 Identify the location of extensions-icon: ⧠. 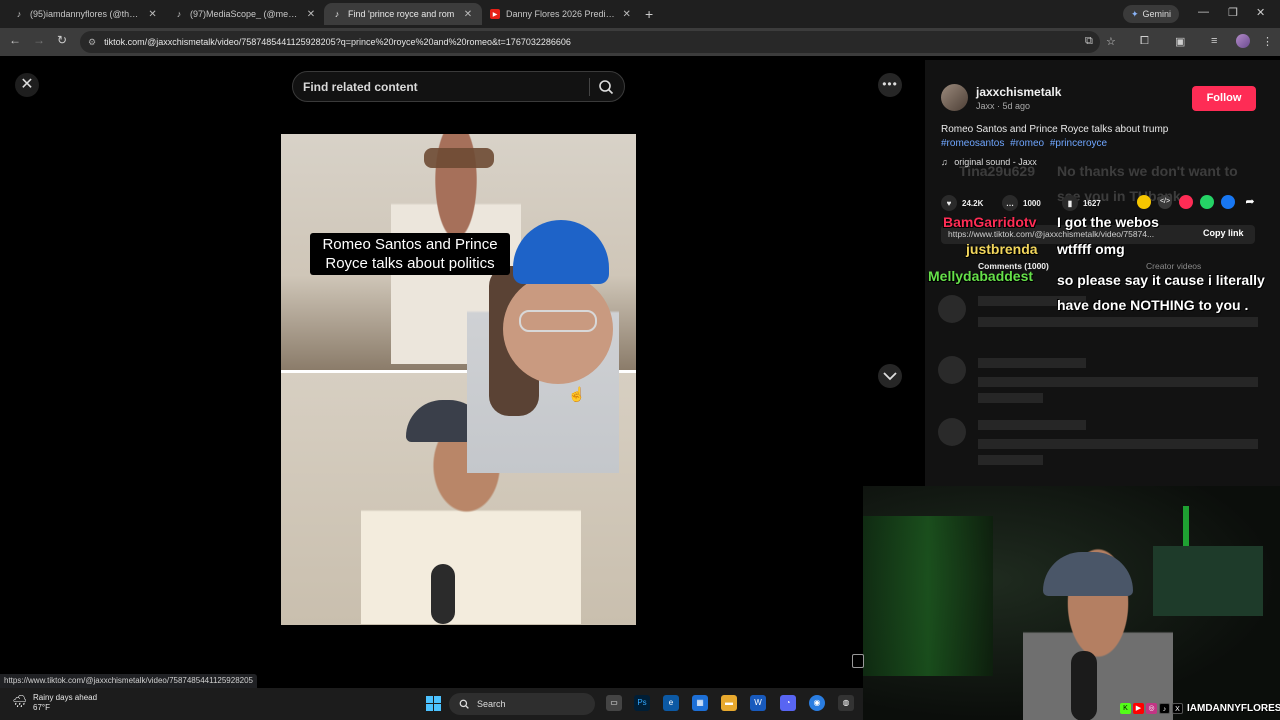
(1144, 41).